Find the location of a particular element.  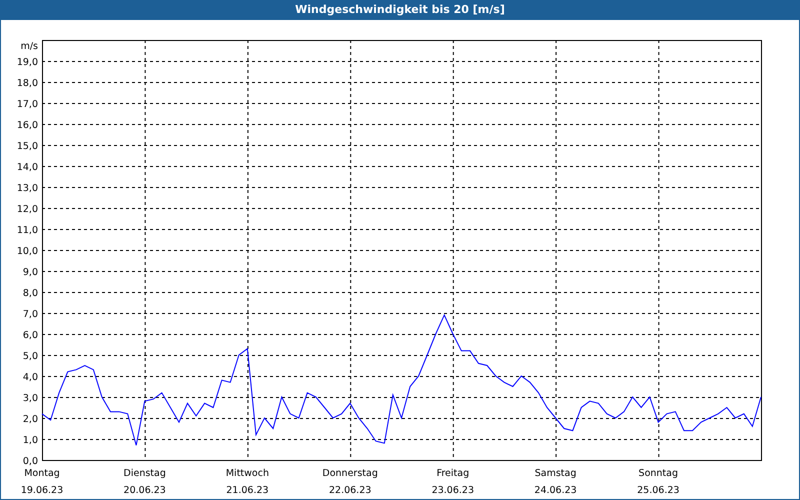

y-tick-label: 4,0 is located at coordinates (30, 377).